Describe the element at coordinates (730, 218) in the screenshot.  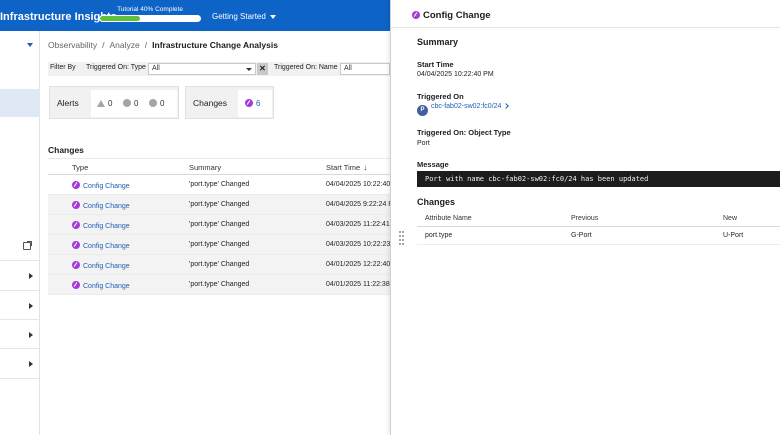
I see `column-header-new: New` at that location.